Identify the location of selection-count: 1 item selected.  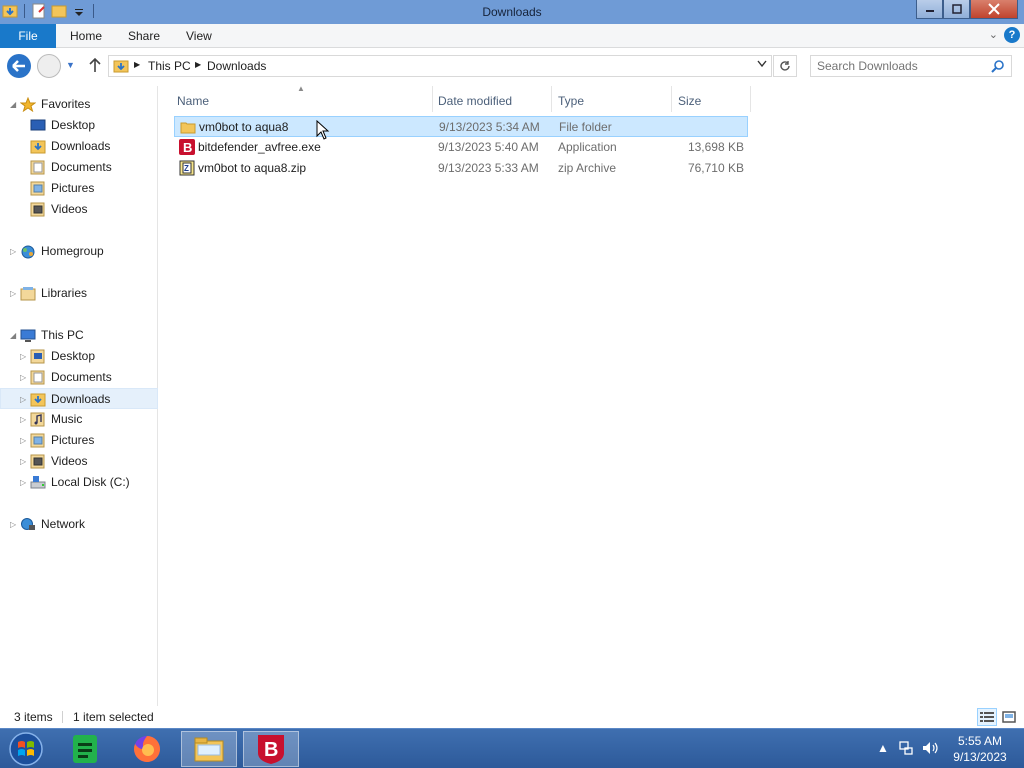
(113, 717).